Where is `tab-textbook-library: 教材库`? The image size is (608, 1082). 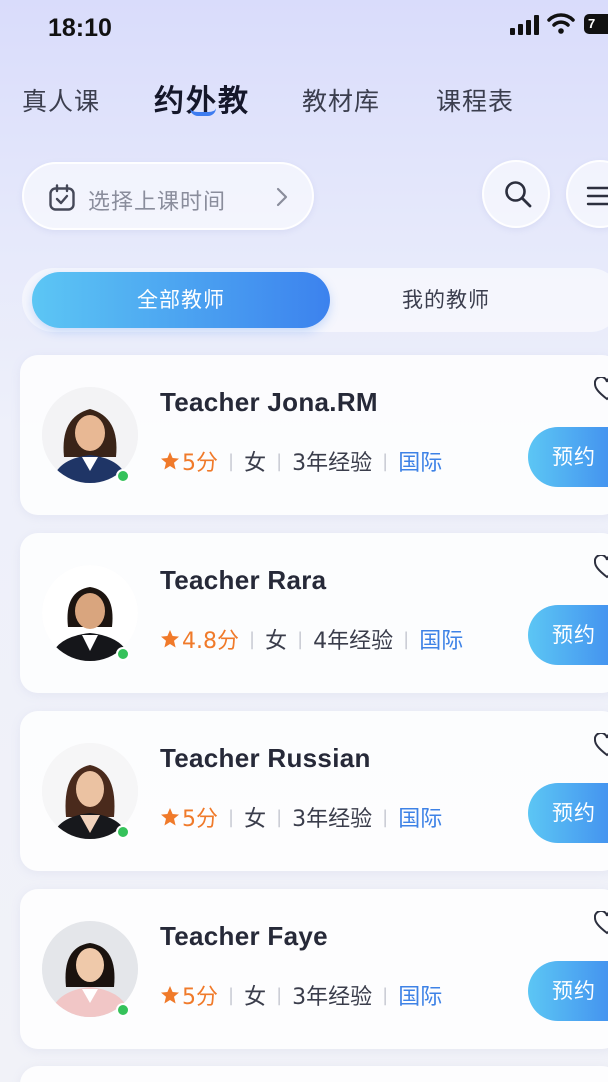 tab-textbook-library: 教材库 is located at coordinates (341, 100).